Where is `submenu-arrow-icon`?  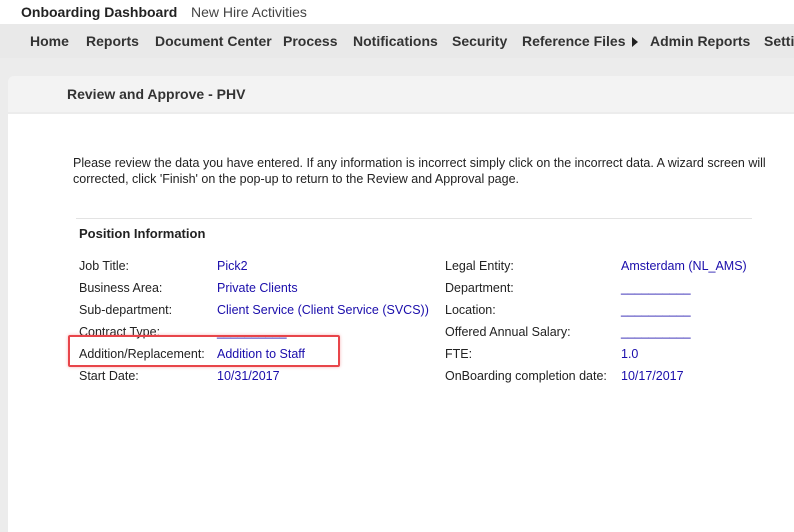 submenu-arrow-icon is located at coordinates (634, 42).